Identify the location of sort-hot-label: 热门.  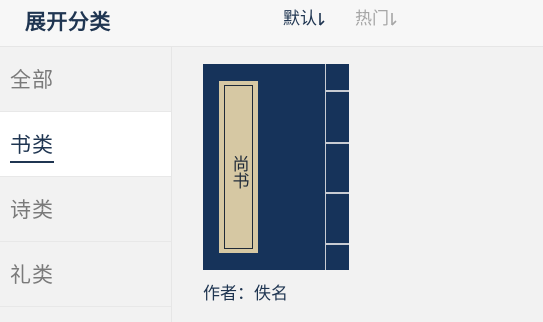
(372, 19).